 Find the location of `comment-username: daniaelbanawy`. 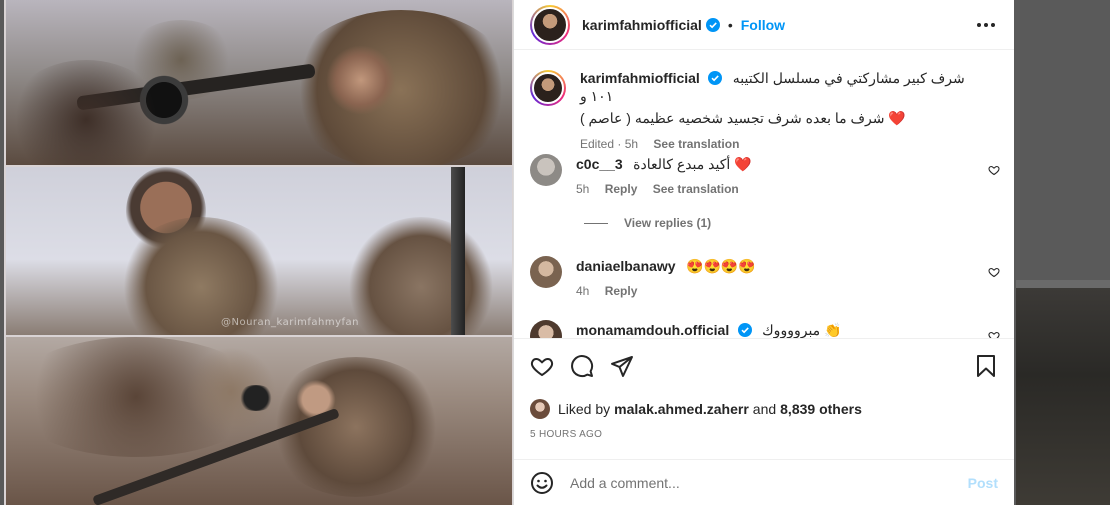

comment-username: daniaelbanawy is located at coordinates (626, 266).